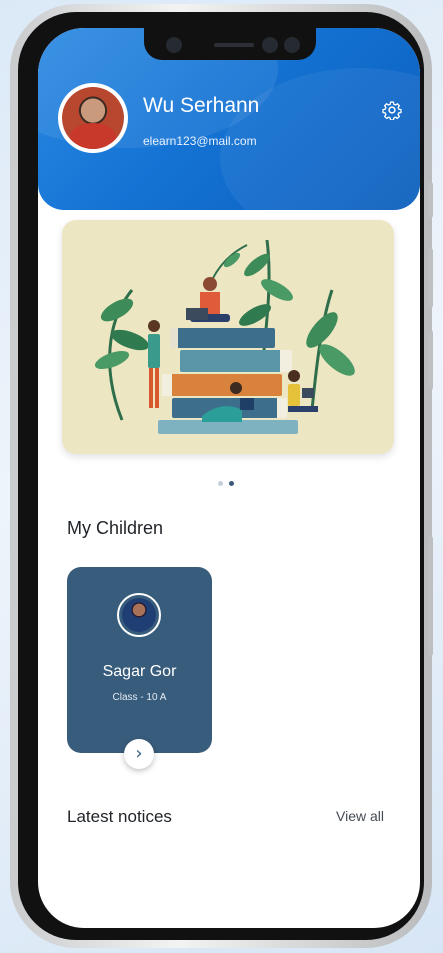  What do you see at coordinates (234, 45) in the screenshot?
I see `speaker-grille` at bounding box center [234, 45].